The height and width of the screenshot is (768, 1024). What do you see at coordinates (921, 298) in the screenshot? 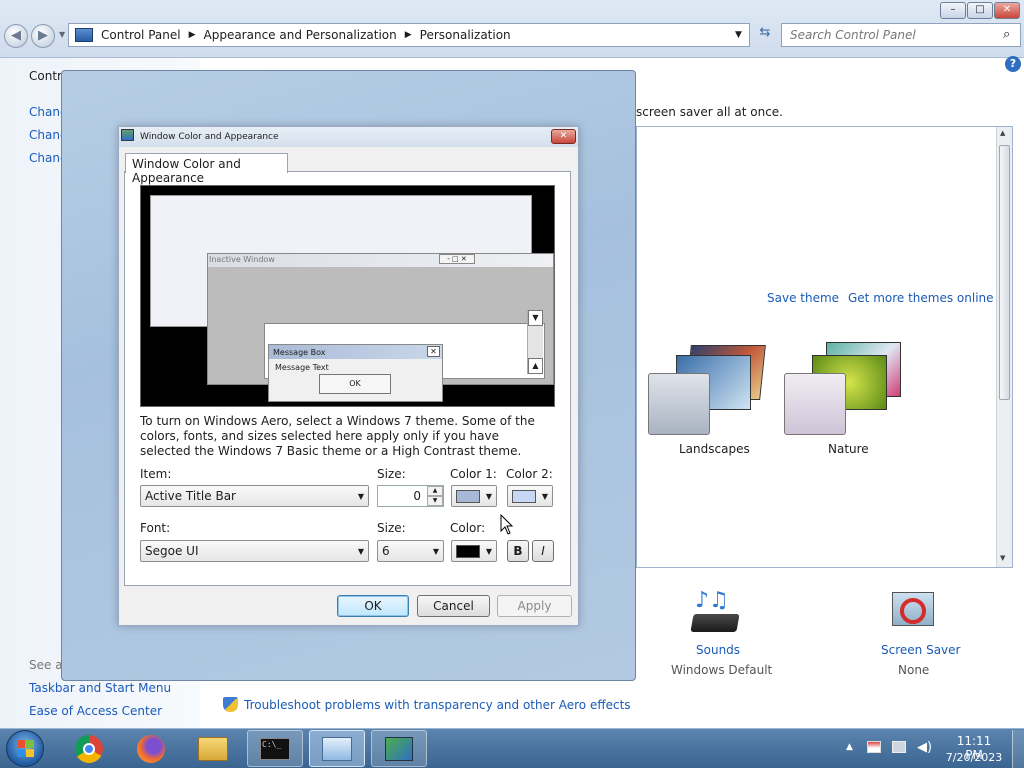
I see `get-more-themes-link: Get more themes online` at bounding box center [921, 298].